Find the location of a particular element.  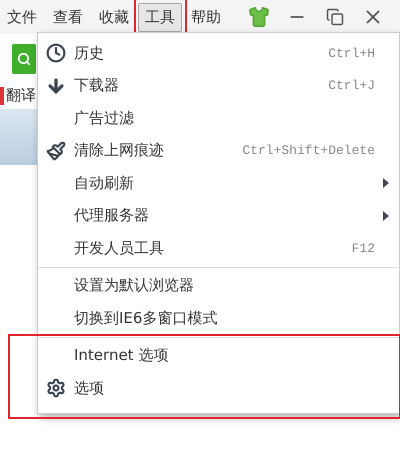

gear-icon is located at coordinates (56, 388).